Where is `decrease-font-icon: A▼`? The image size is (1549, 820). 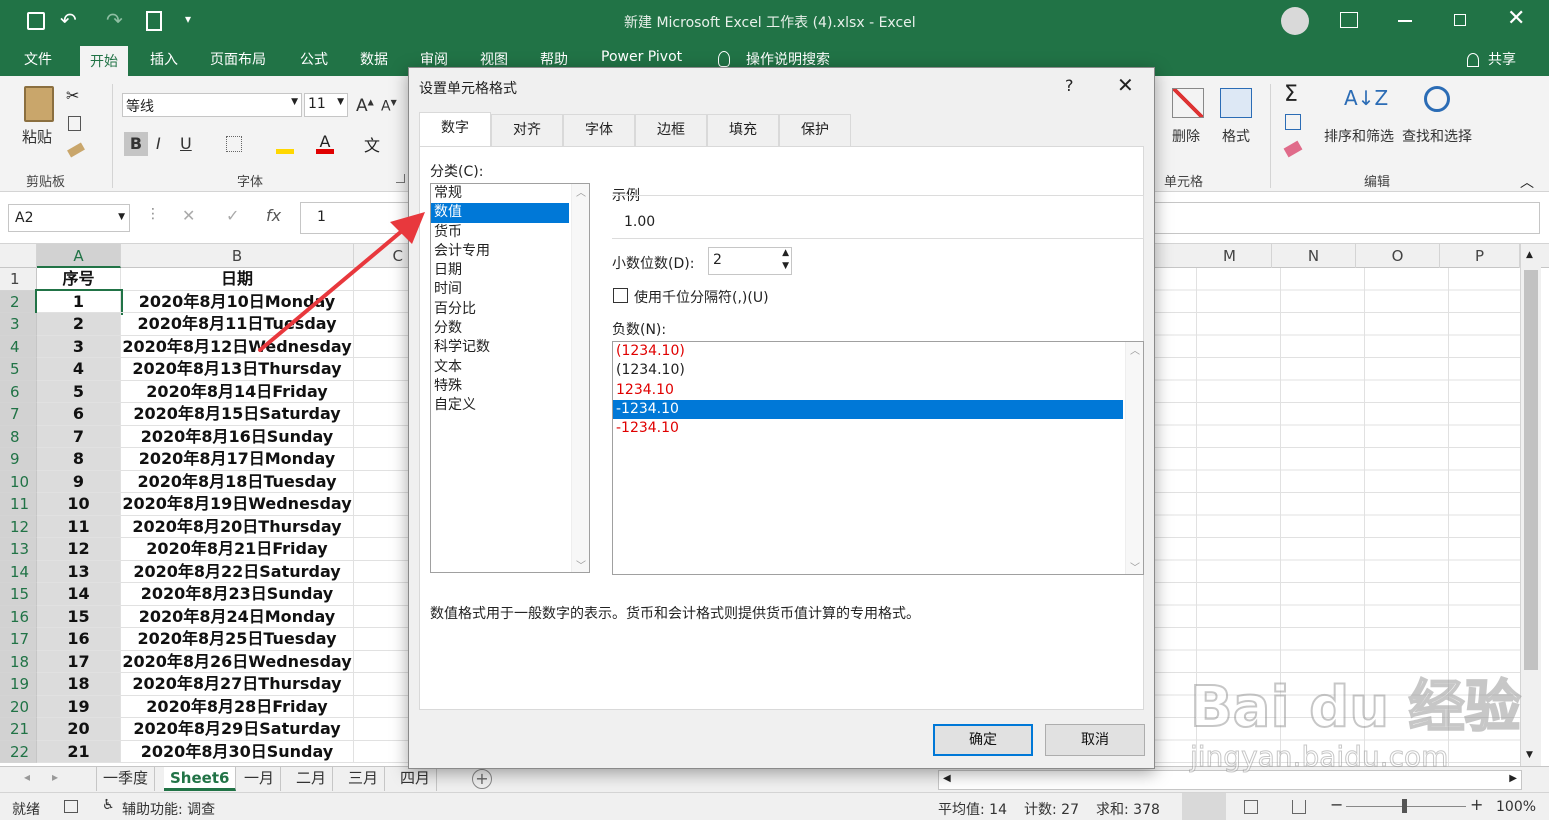
decrease-font-icon: A▼ is located at coordinates (389, 106).